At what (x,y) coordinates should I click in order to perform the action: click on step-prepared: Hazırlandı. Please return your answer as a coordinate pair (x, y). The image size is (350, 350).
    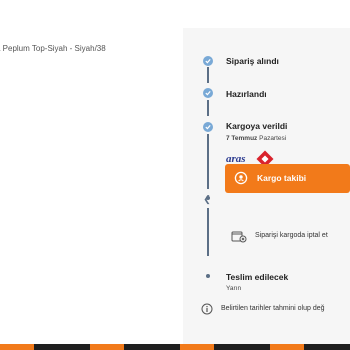
    Looking at the image, I should click on (246, 94).